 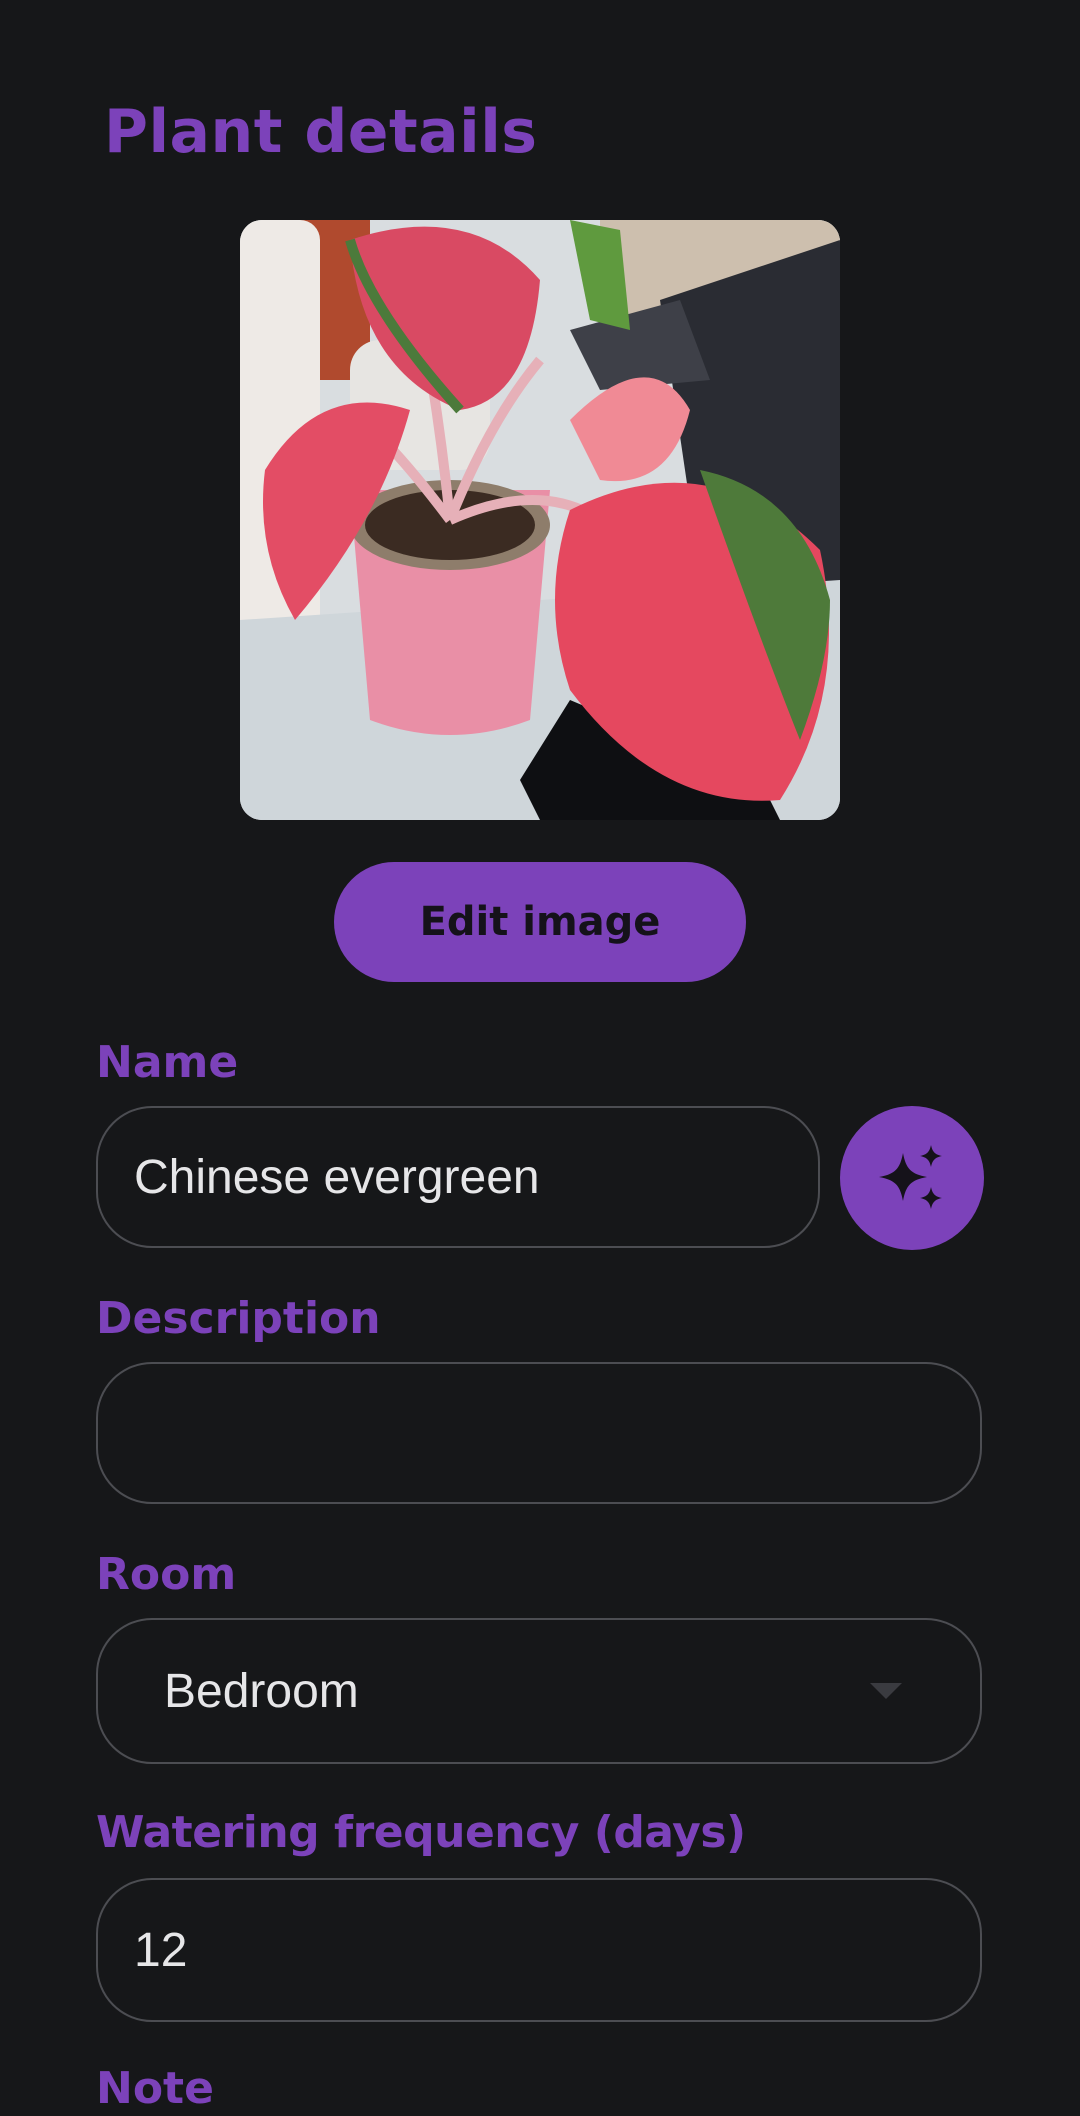 I want to click on watering-frequency-label: Watering frequency (days), so click(x=421, y=1832).